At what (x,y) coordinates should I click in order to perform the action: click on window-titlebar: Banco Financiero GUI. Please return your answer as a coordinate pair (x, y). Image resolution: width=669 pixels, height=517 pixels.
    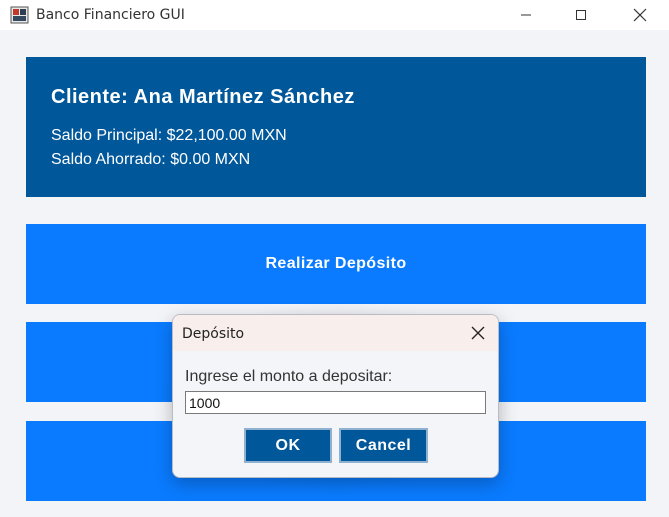
    Looking at the image, I should click on (334, 15).